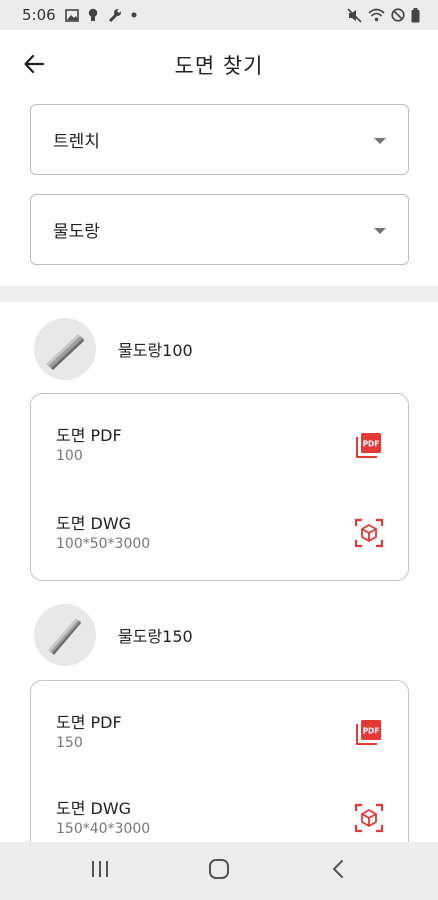  I want to click on file-spec: 150*40*3000, so click(103, 829).